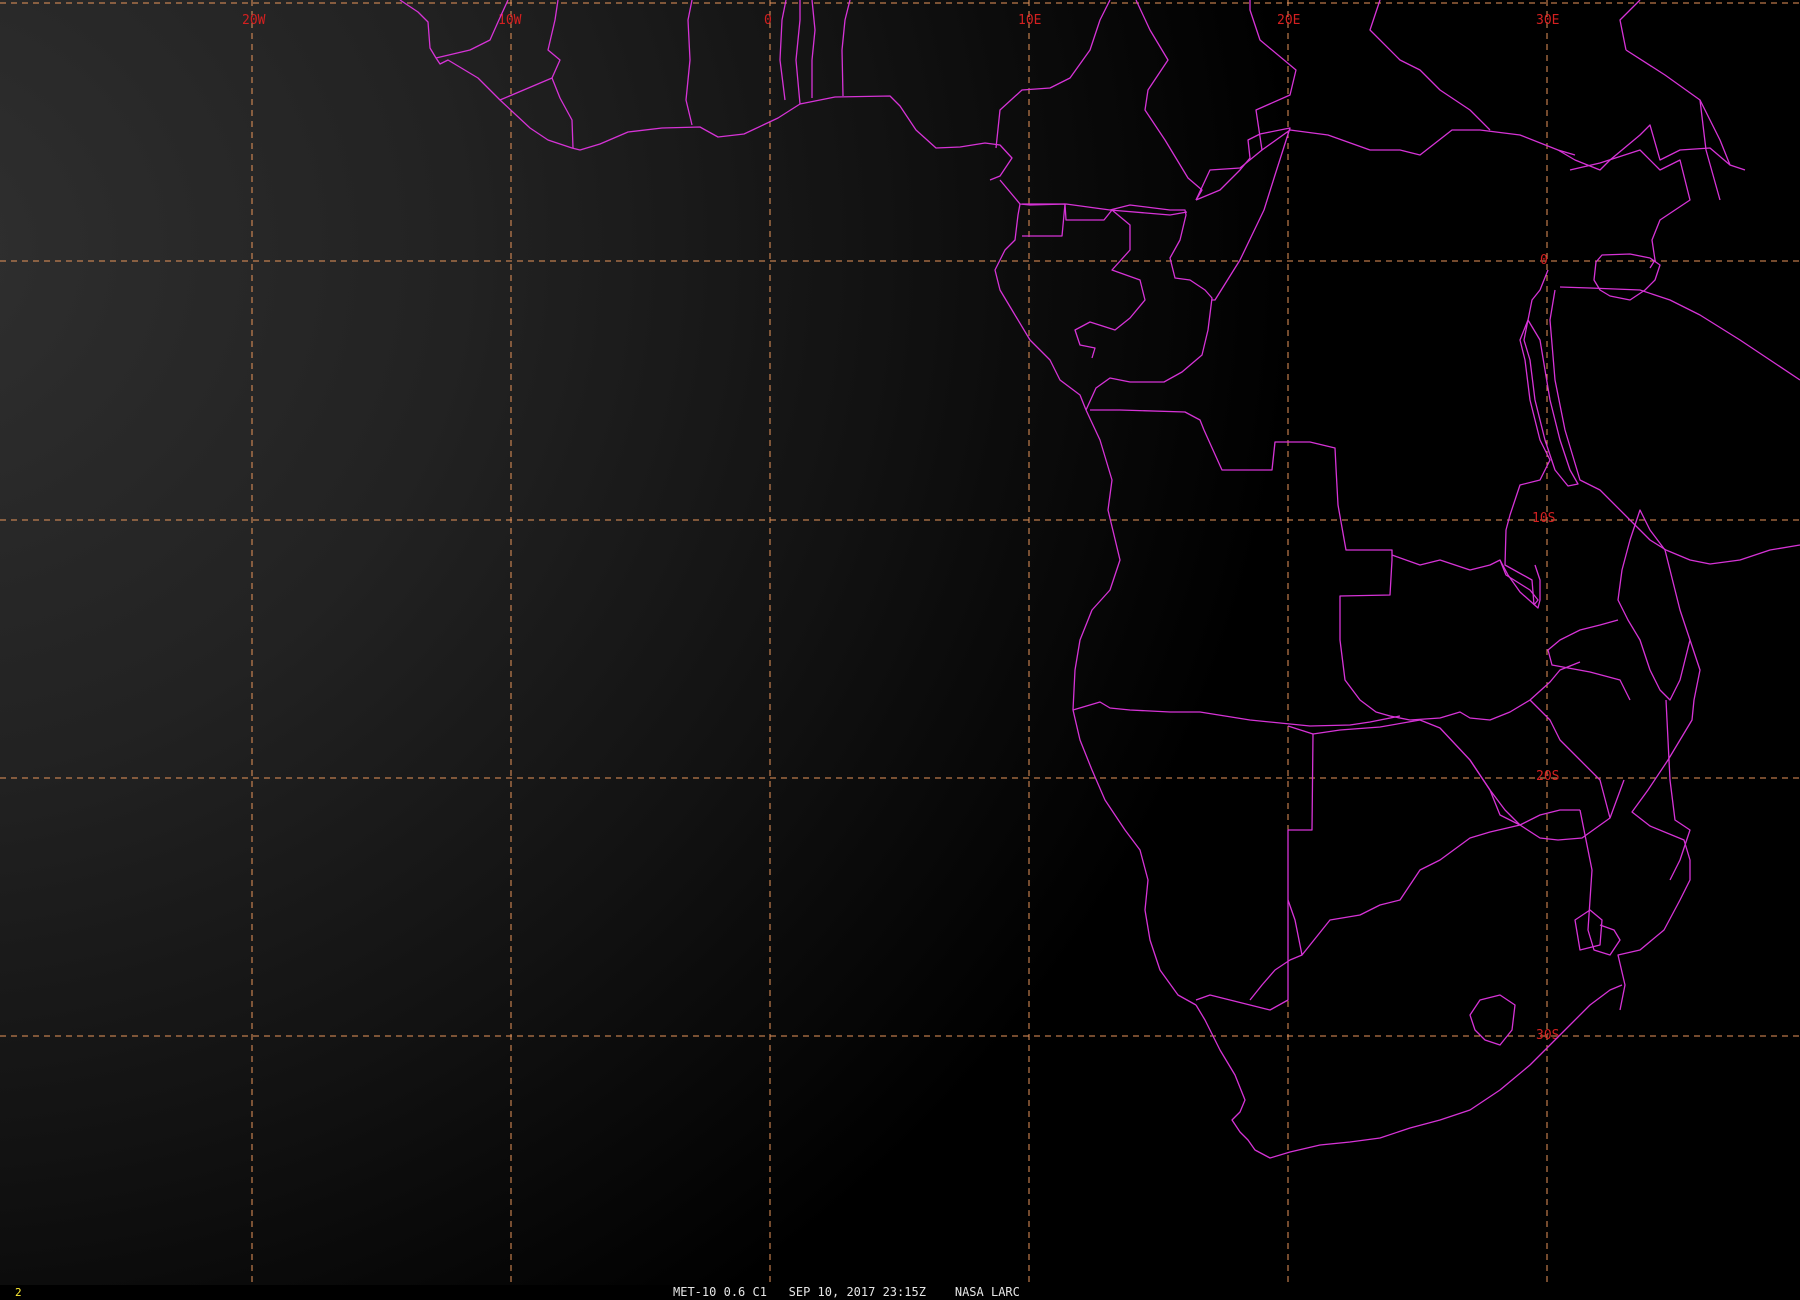 The height and width of the screenshot is (1300, 1800). I want to click on drc-angola-border, so click(1241, 484).